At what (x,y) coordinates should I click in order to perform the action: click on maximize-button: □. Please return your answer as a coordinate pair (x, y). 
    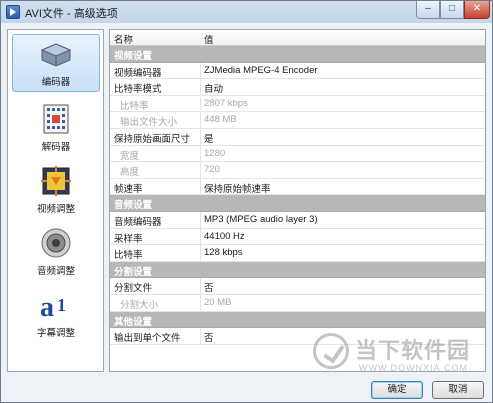
    Looking at the image, I should click on (452, 10).